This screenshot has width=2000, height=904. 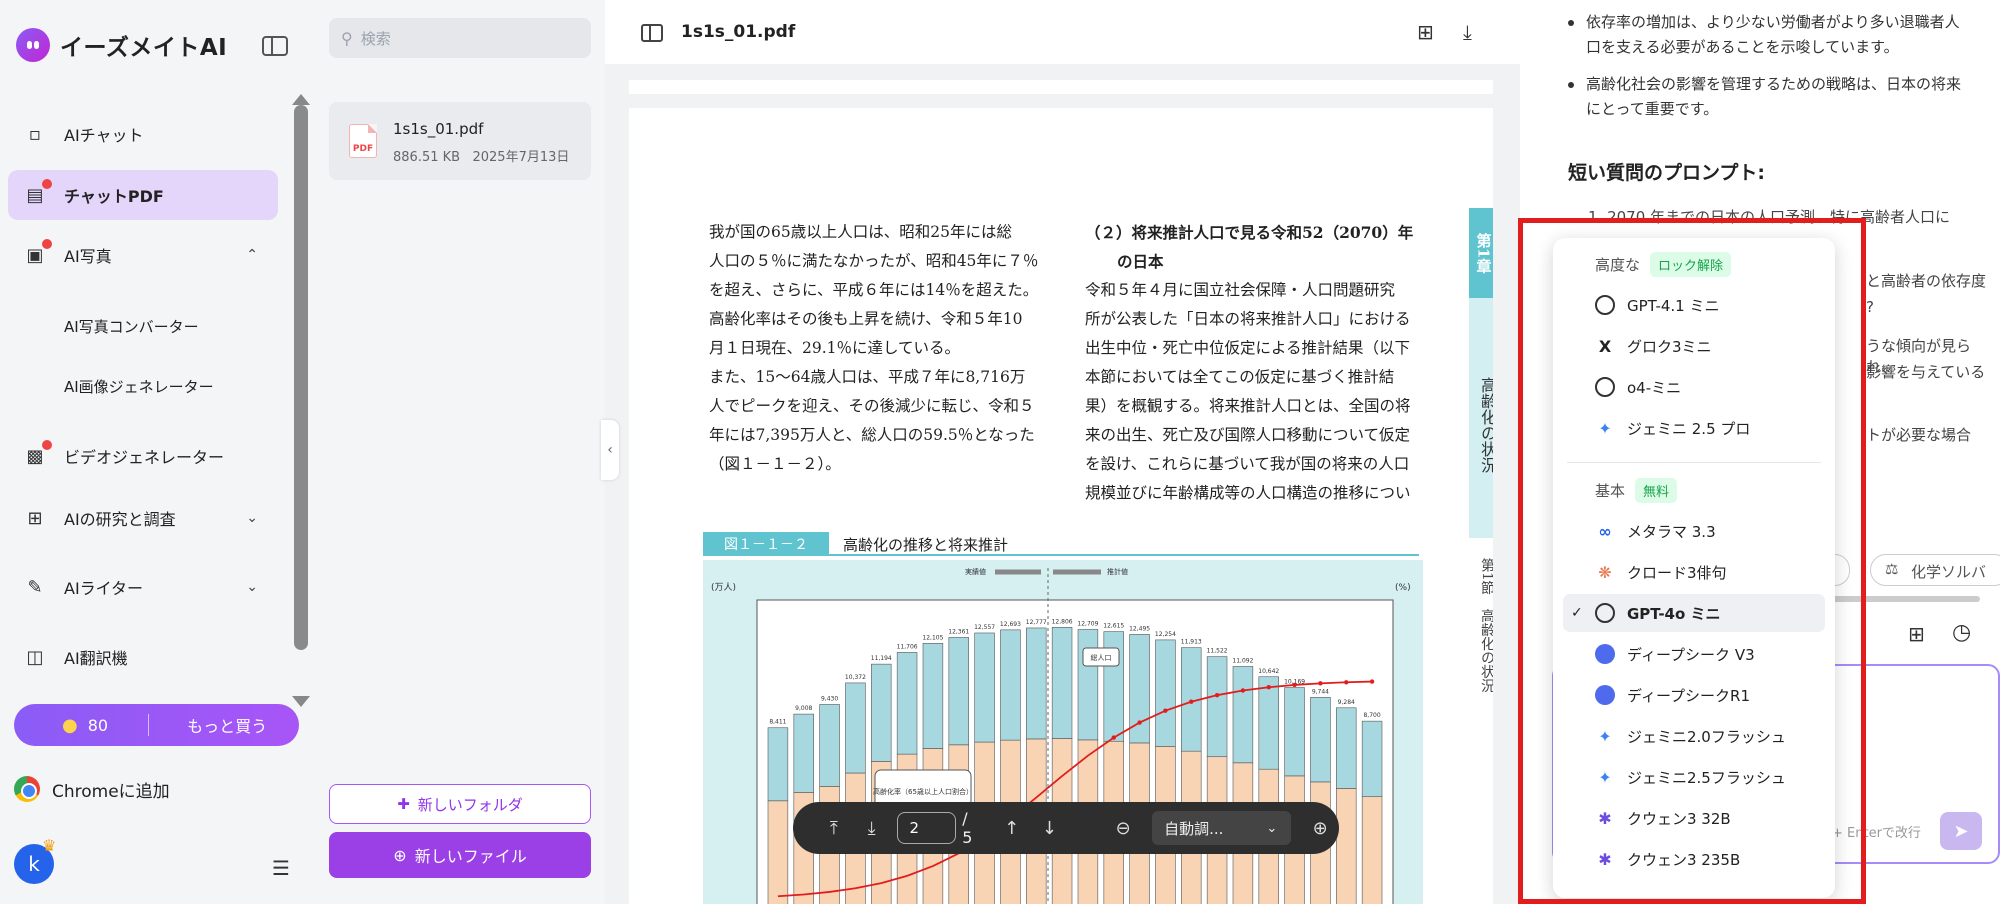 What do you see at coordinates (121, 45) in the screenshot?
I see `brand: イーズメイトAI` at bounding box center [121, 45].